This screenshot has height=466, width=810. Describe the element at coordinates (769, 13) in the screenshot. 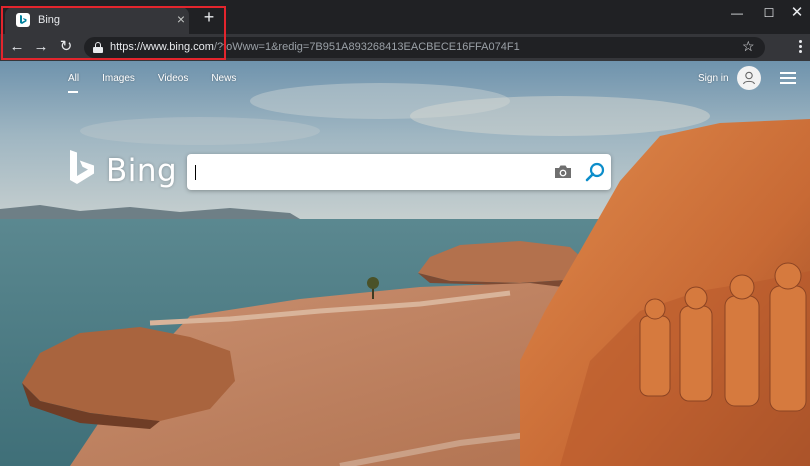

I see `maximize-button: ☐` at that location.